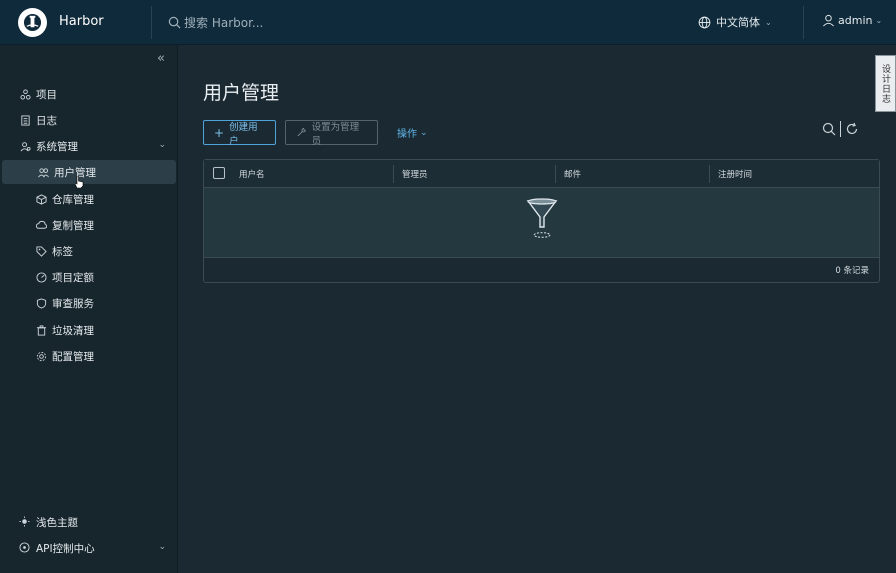 The image size is (896, 573). What do you see at coordinates (41, 251) in the screenshot?
I see `tag-icon` at bounding box center [41, 251].